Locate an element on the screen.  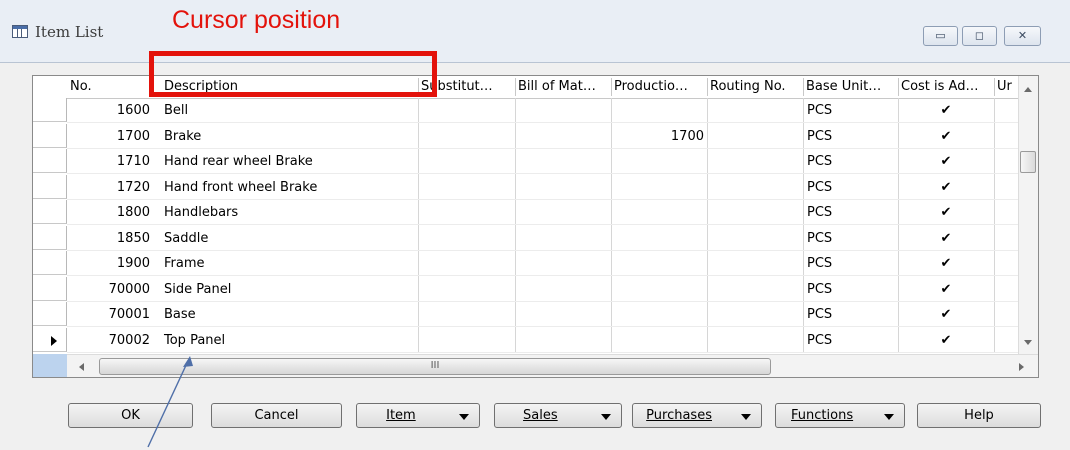
cell-no: 1720 is located at coordinates (110, 187).